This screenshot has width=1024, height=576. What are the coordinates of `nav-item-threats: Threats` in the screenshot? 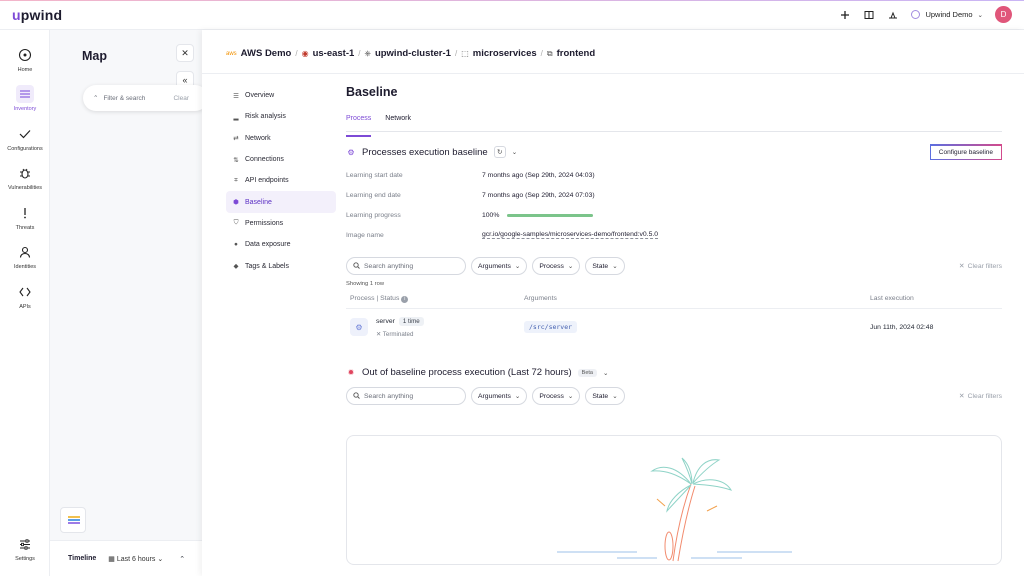 It's located at (25, 217).